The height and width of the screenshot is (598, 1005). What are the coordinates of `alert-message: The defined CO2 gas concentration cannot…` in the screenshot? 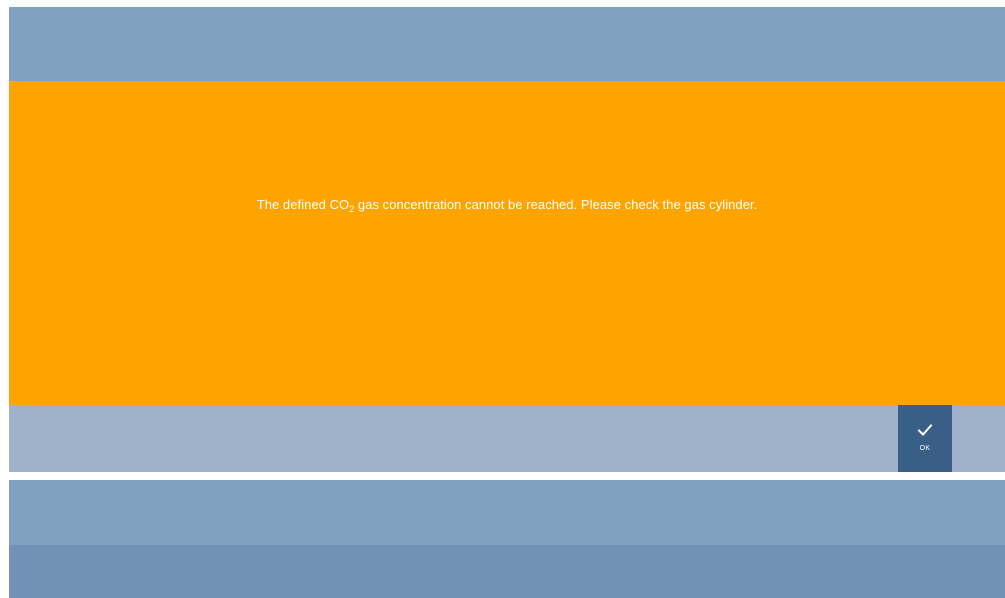 It's located at (507, 205).